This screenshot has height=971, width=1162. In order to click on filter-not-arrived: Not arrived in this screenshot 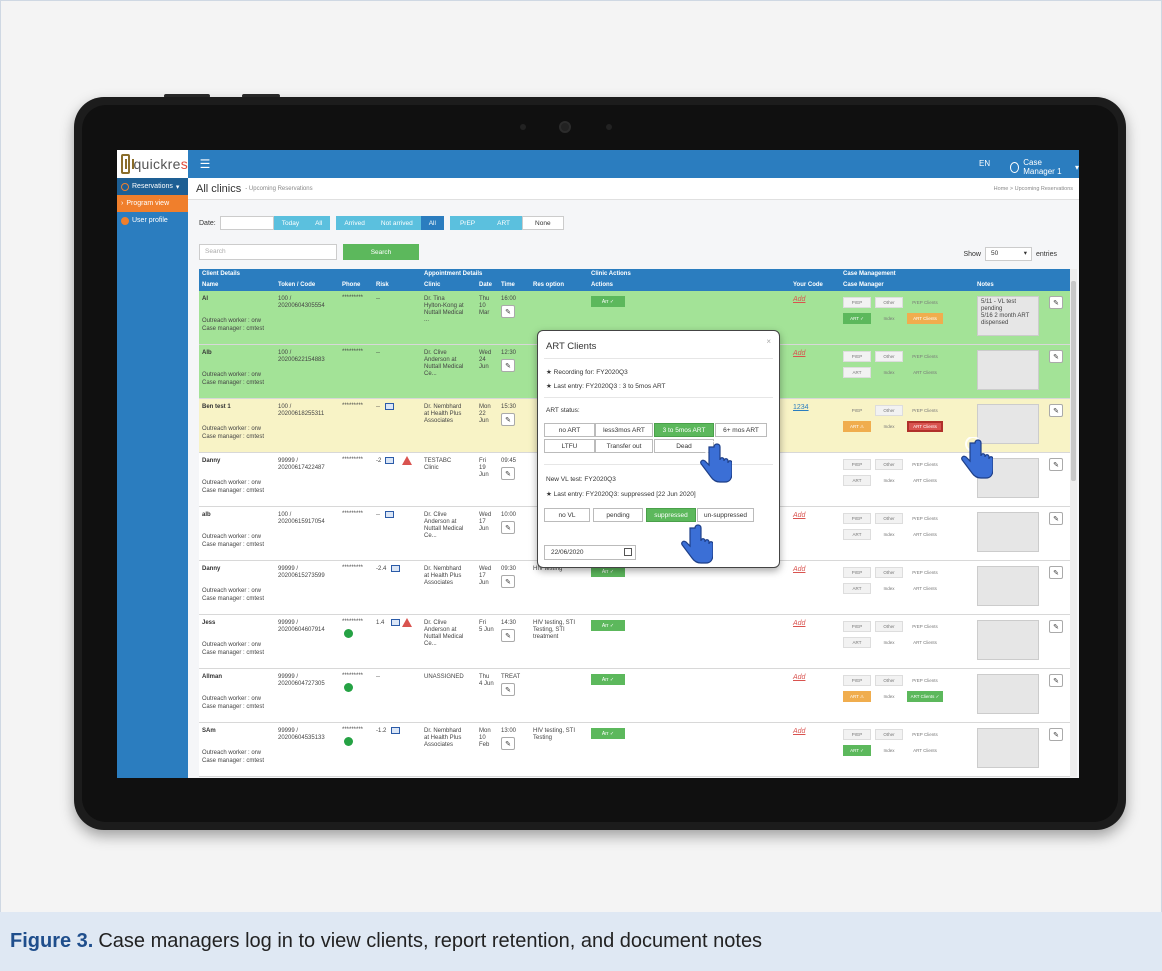, I will do `click(396, 223)`.